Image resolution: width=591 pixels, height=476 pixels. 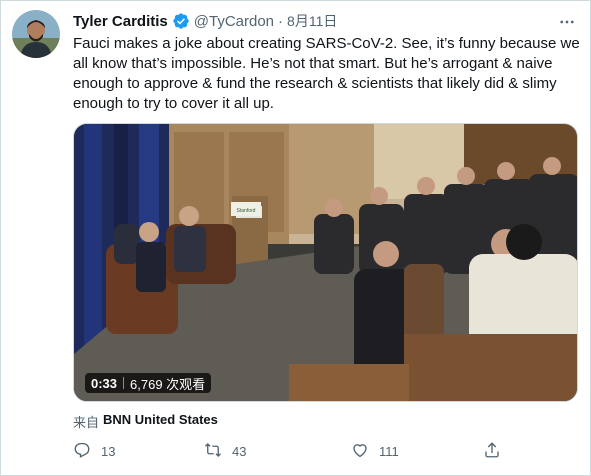 I want to click on share-icon, so click(x=492, y=451).